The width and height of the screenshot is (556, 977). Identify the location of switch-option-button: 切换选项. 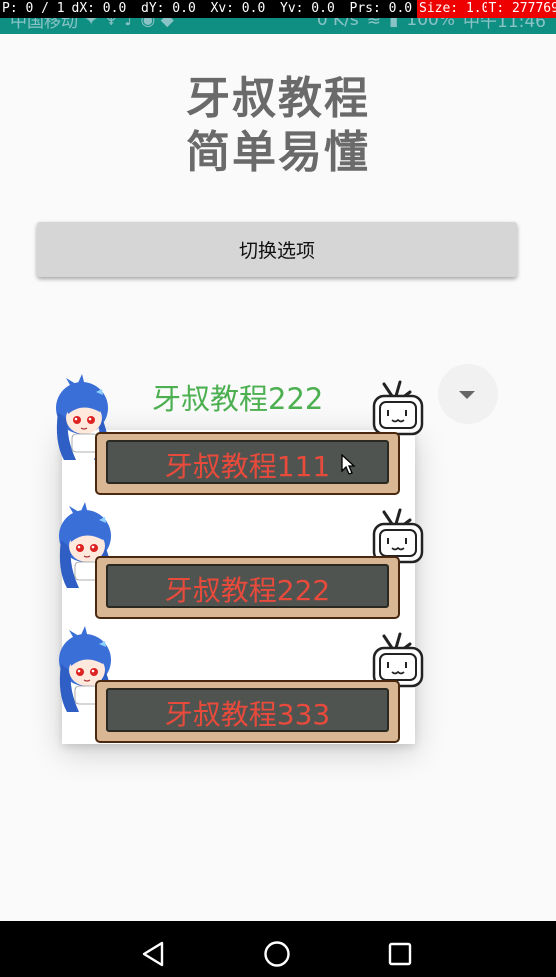
(277, 249).